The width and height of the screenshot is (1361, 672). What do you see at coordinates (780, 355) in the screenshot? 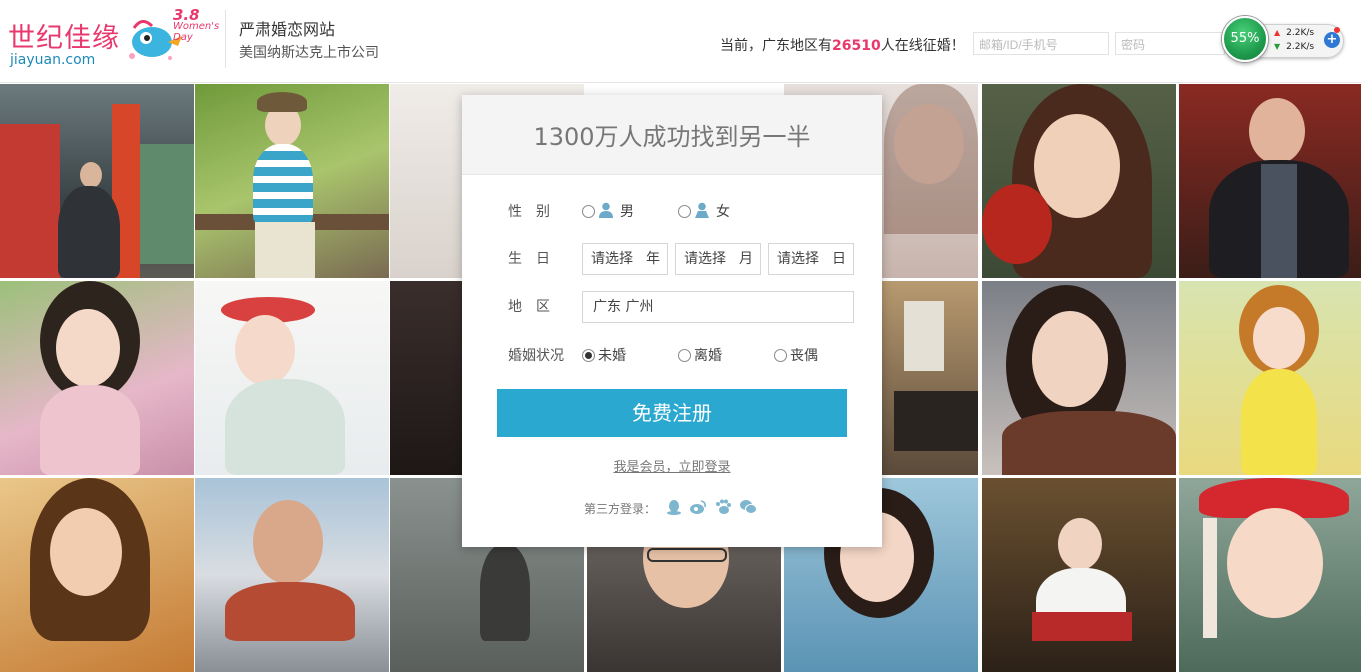
I see `marital-widowed-radio` at bounding box center [780, 355].